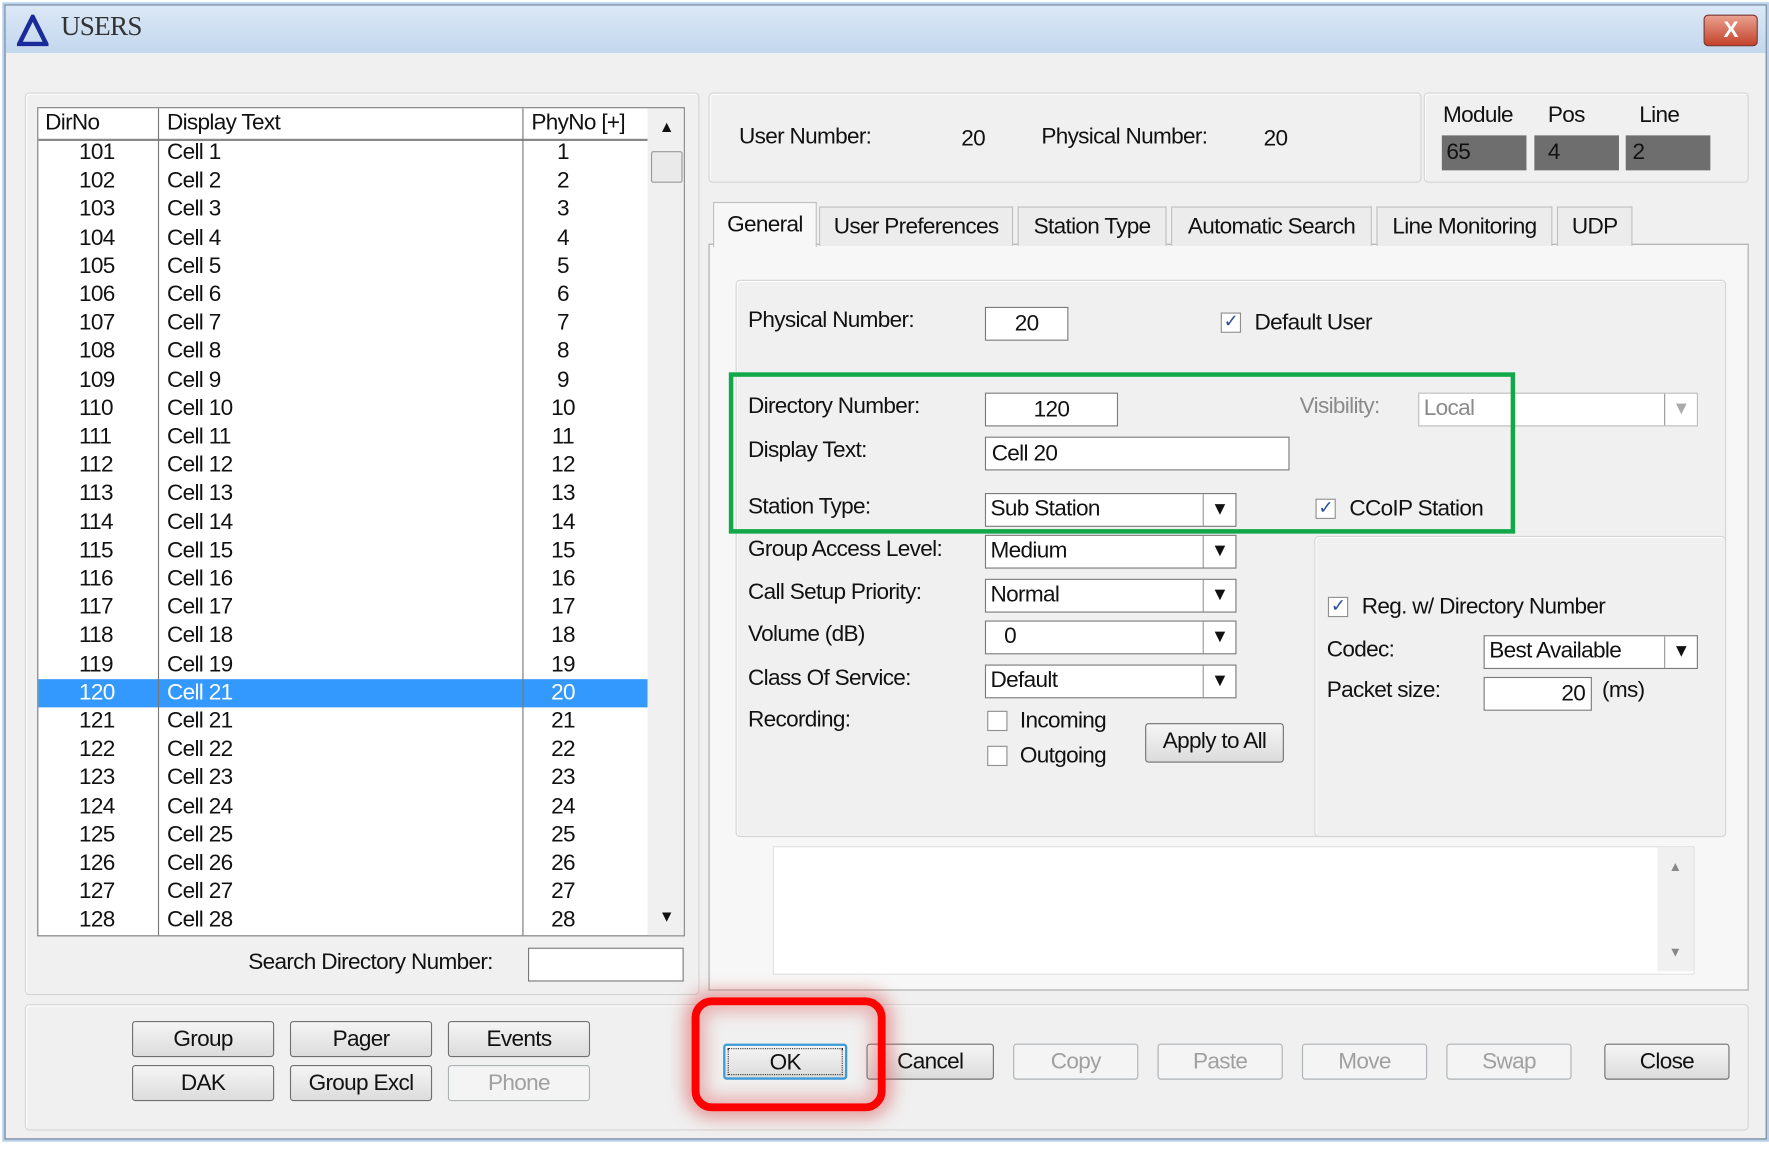  I want to click on cell-display-text: Cell 1, so click(193, 152).